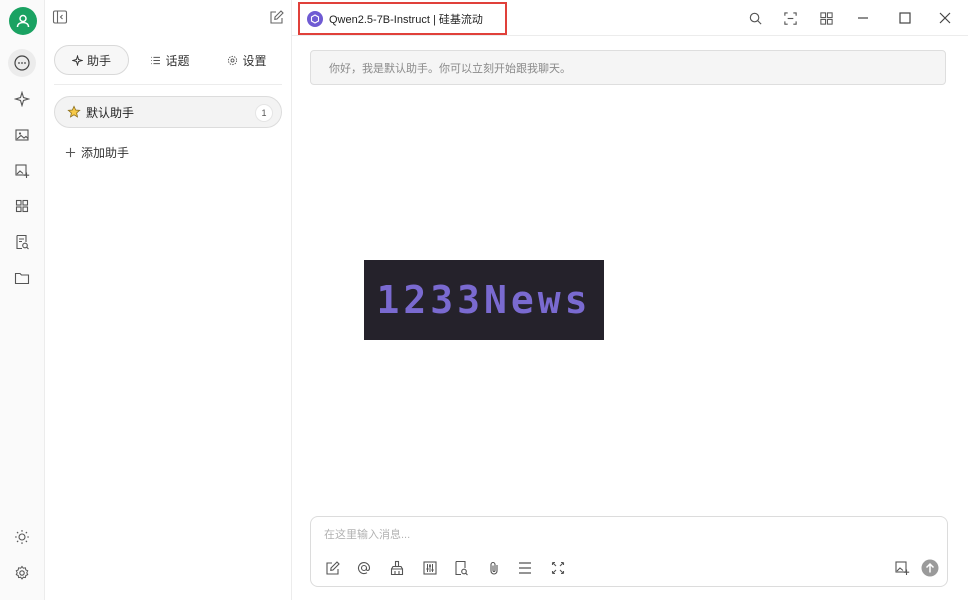 The width and height of the screenshot is (968, 600). I want to click on assistant-item: 默认助手 1, so click(168, 112).